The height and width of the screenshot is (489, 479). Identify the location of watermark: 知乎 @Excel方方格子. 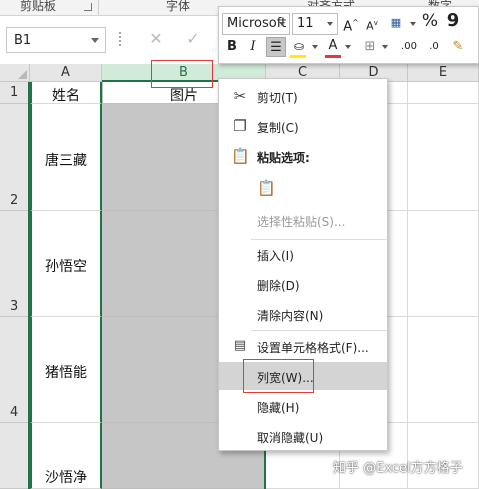
(398, 468).